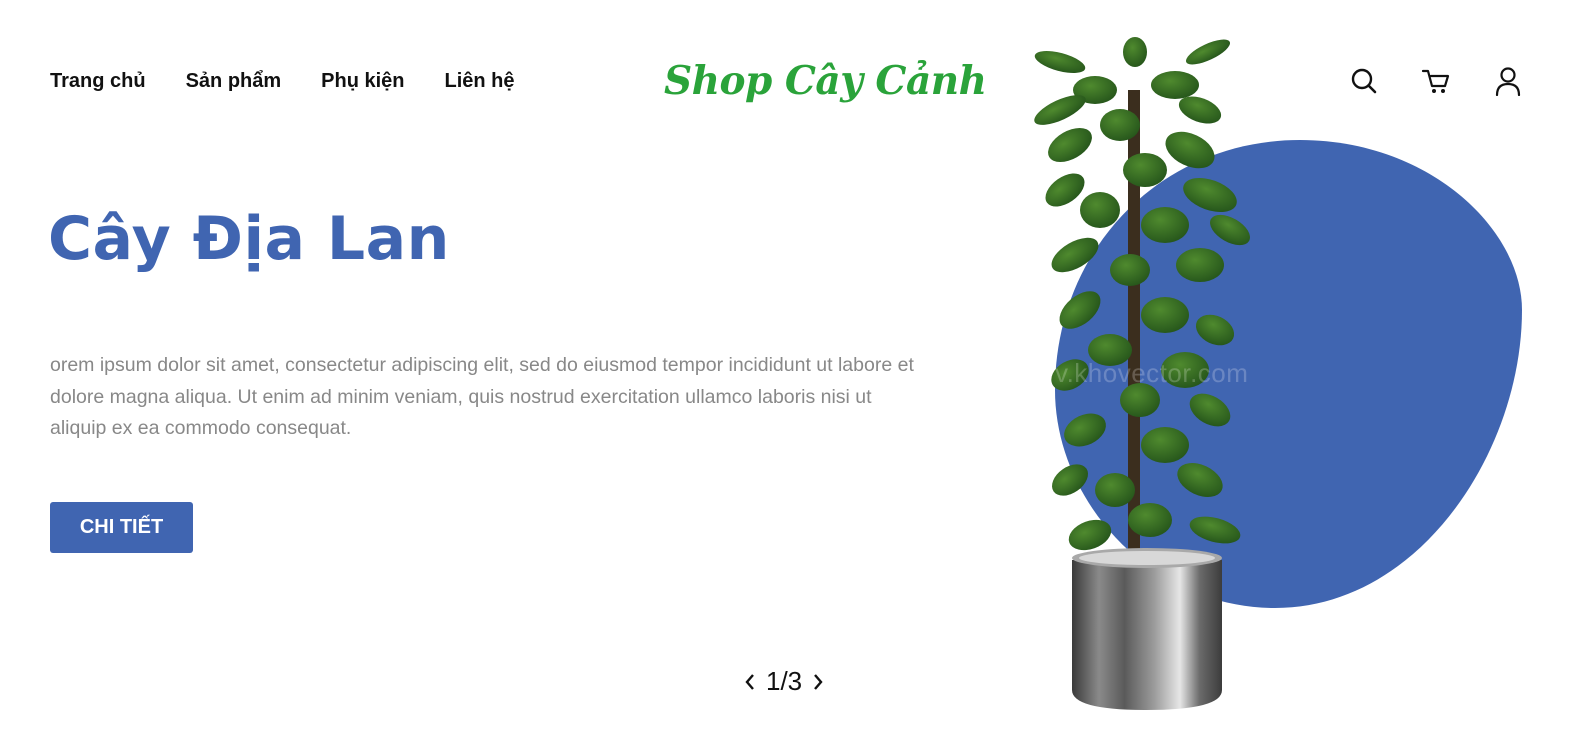  I want to click on details-button: CHI TIẾT, so click(121, 527).